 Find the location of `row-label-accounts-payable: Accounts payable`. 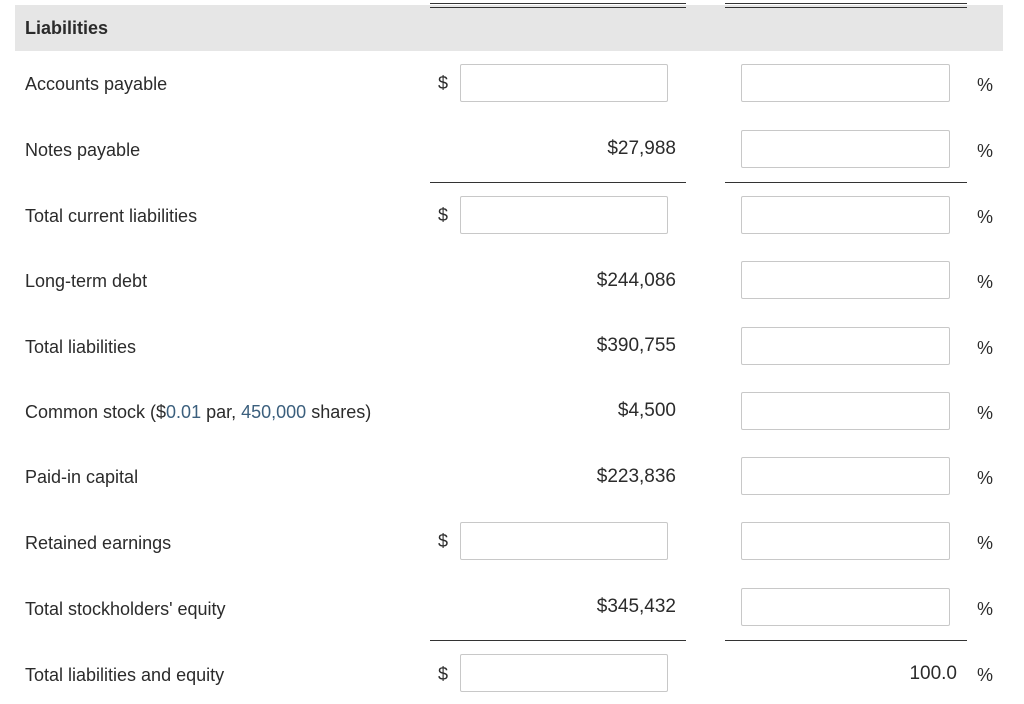

row-label-accounts-payable: Accounts payable is located at coordinates (96, 84).